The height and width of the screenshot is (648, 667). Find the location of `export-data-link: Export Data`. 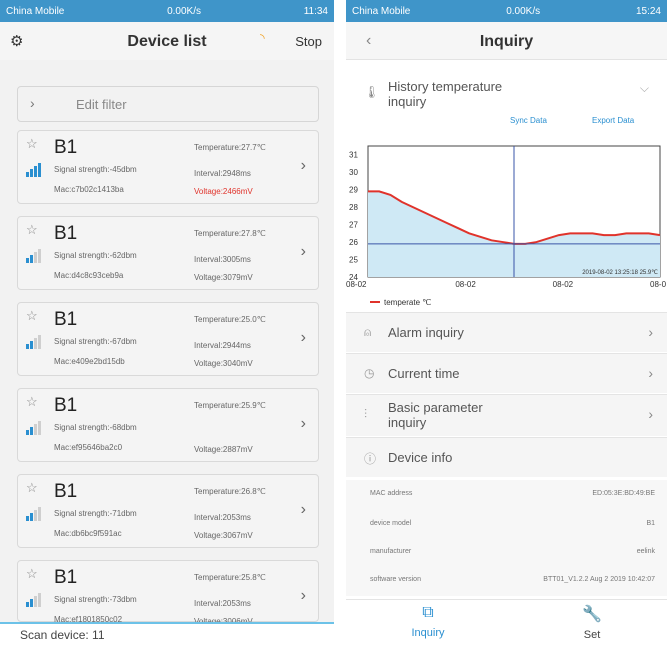

export-data-link: Export Data is located at coordinates (613, 120).